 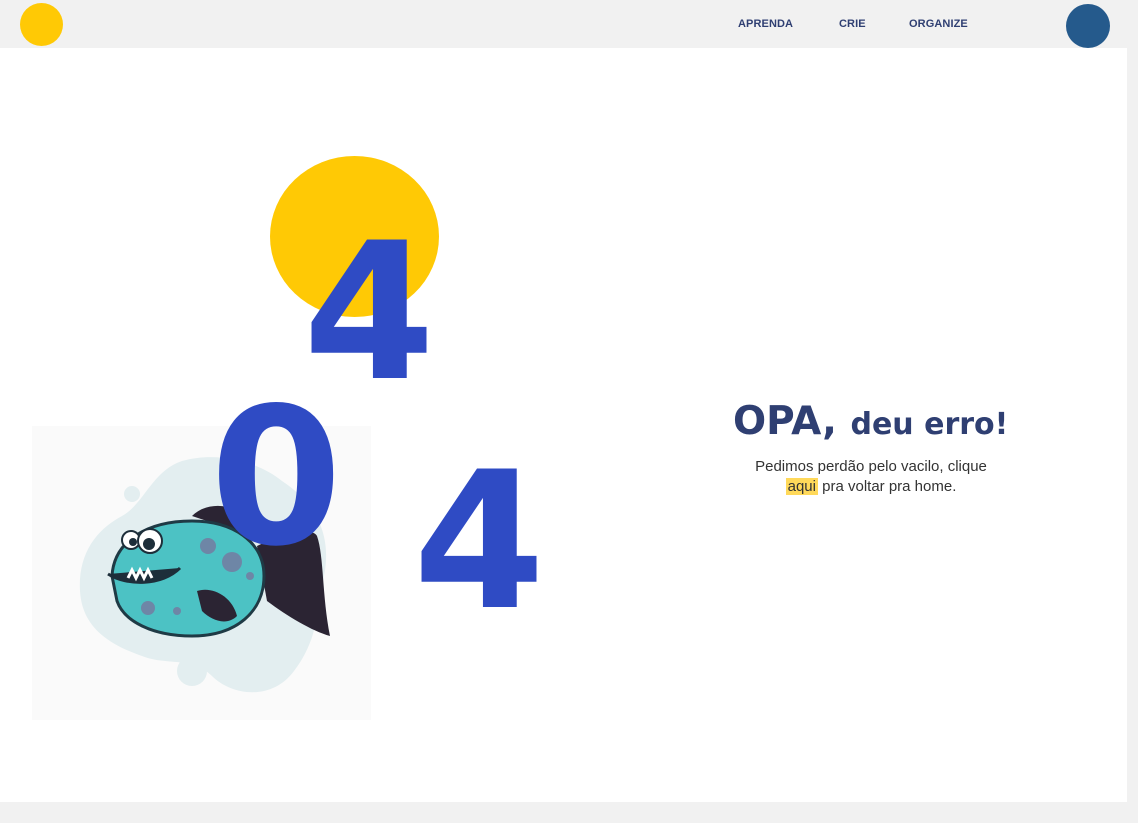 What do you see at coordinates (765, 24) in the screenshot?
I see `nav-link-aprenda: APRENDA` at bounding box center [765, 24].